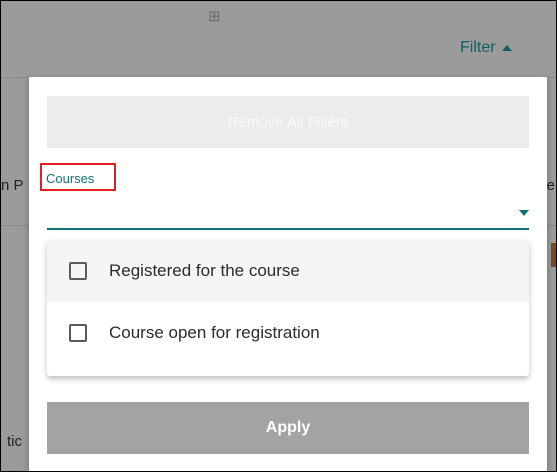 This screenshot has height=472, width=557. Describe the element at coordinates (12, 185) in the screenshot. I see `background-column-text: n P` at that location.